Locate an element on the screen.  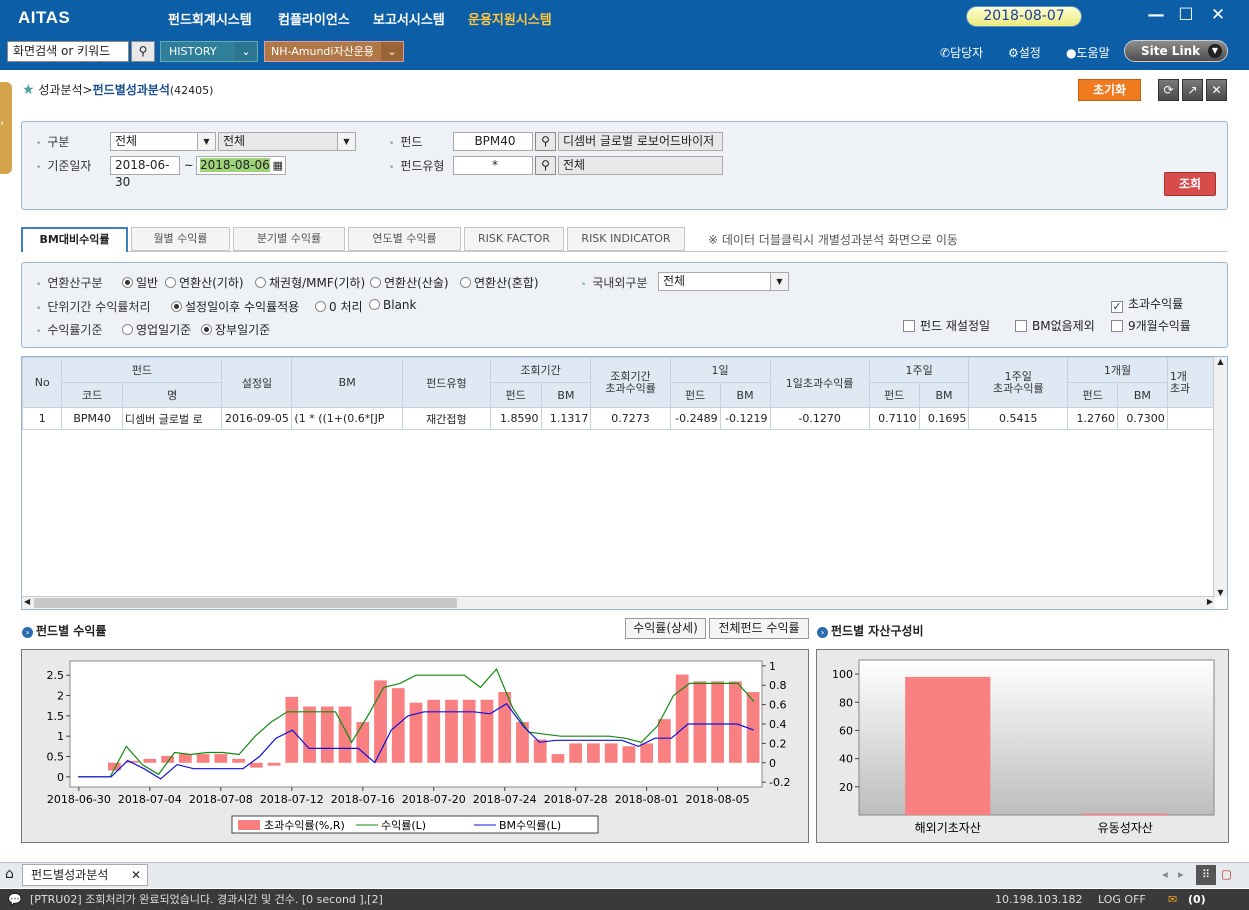
grid-view-icon: ⠿ is located at coordinates (1206, 875).